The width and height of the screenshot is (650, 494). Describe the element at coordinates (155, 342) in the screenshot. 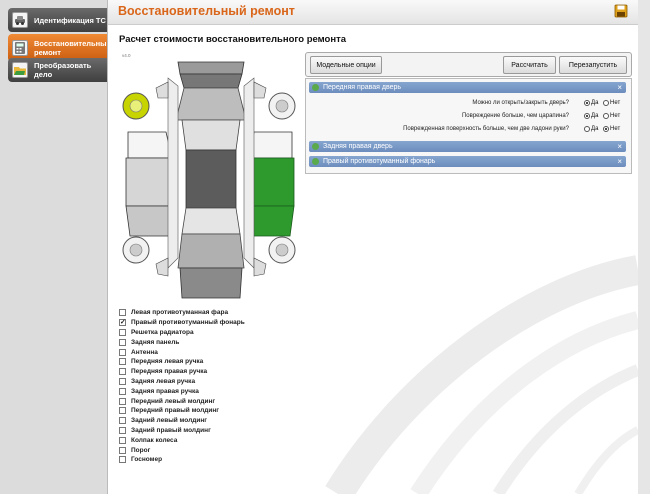

I see `part-label: Задняя панель` at that location.